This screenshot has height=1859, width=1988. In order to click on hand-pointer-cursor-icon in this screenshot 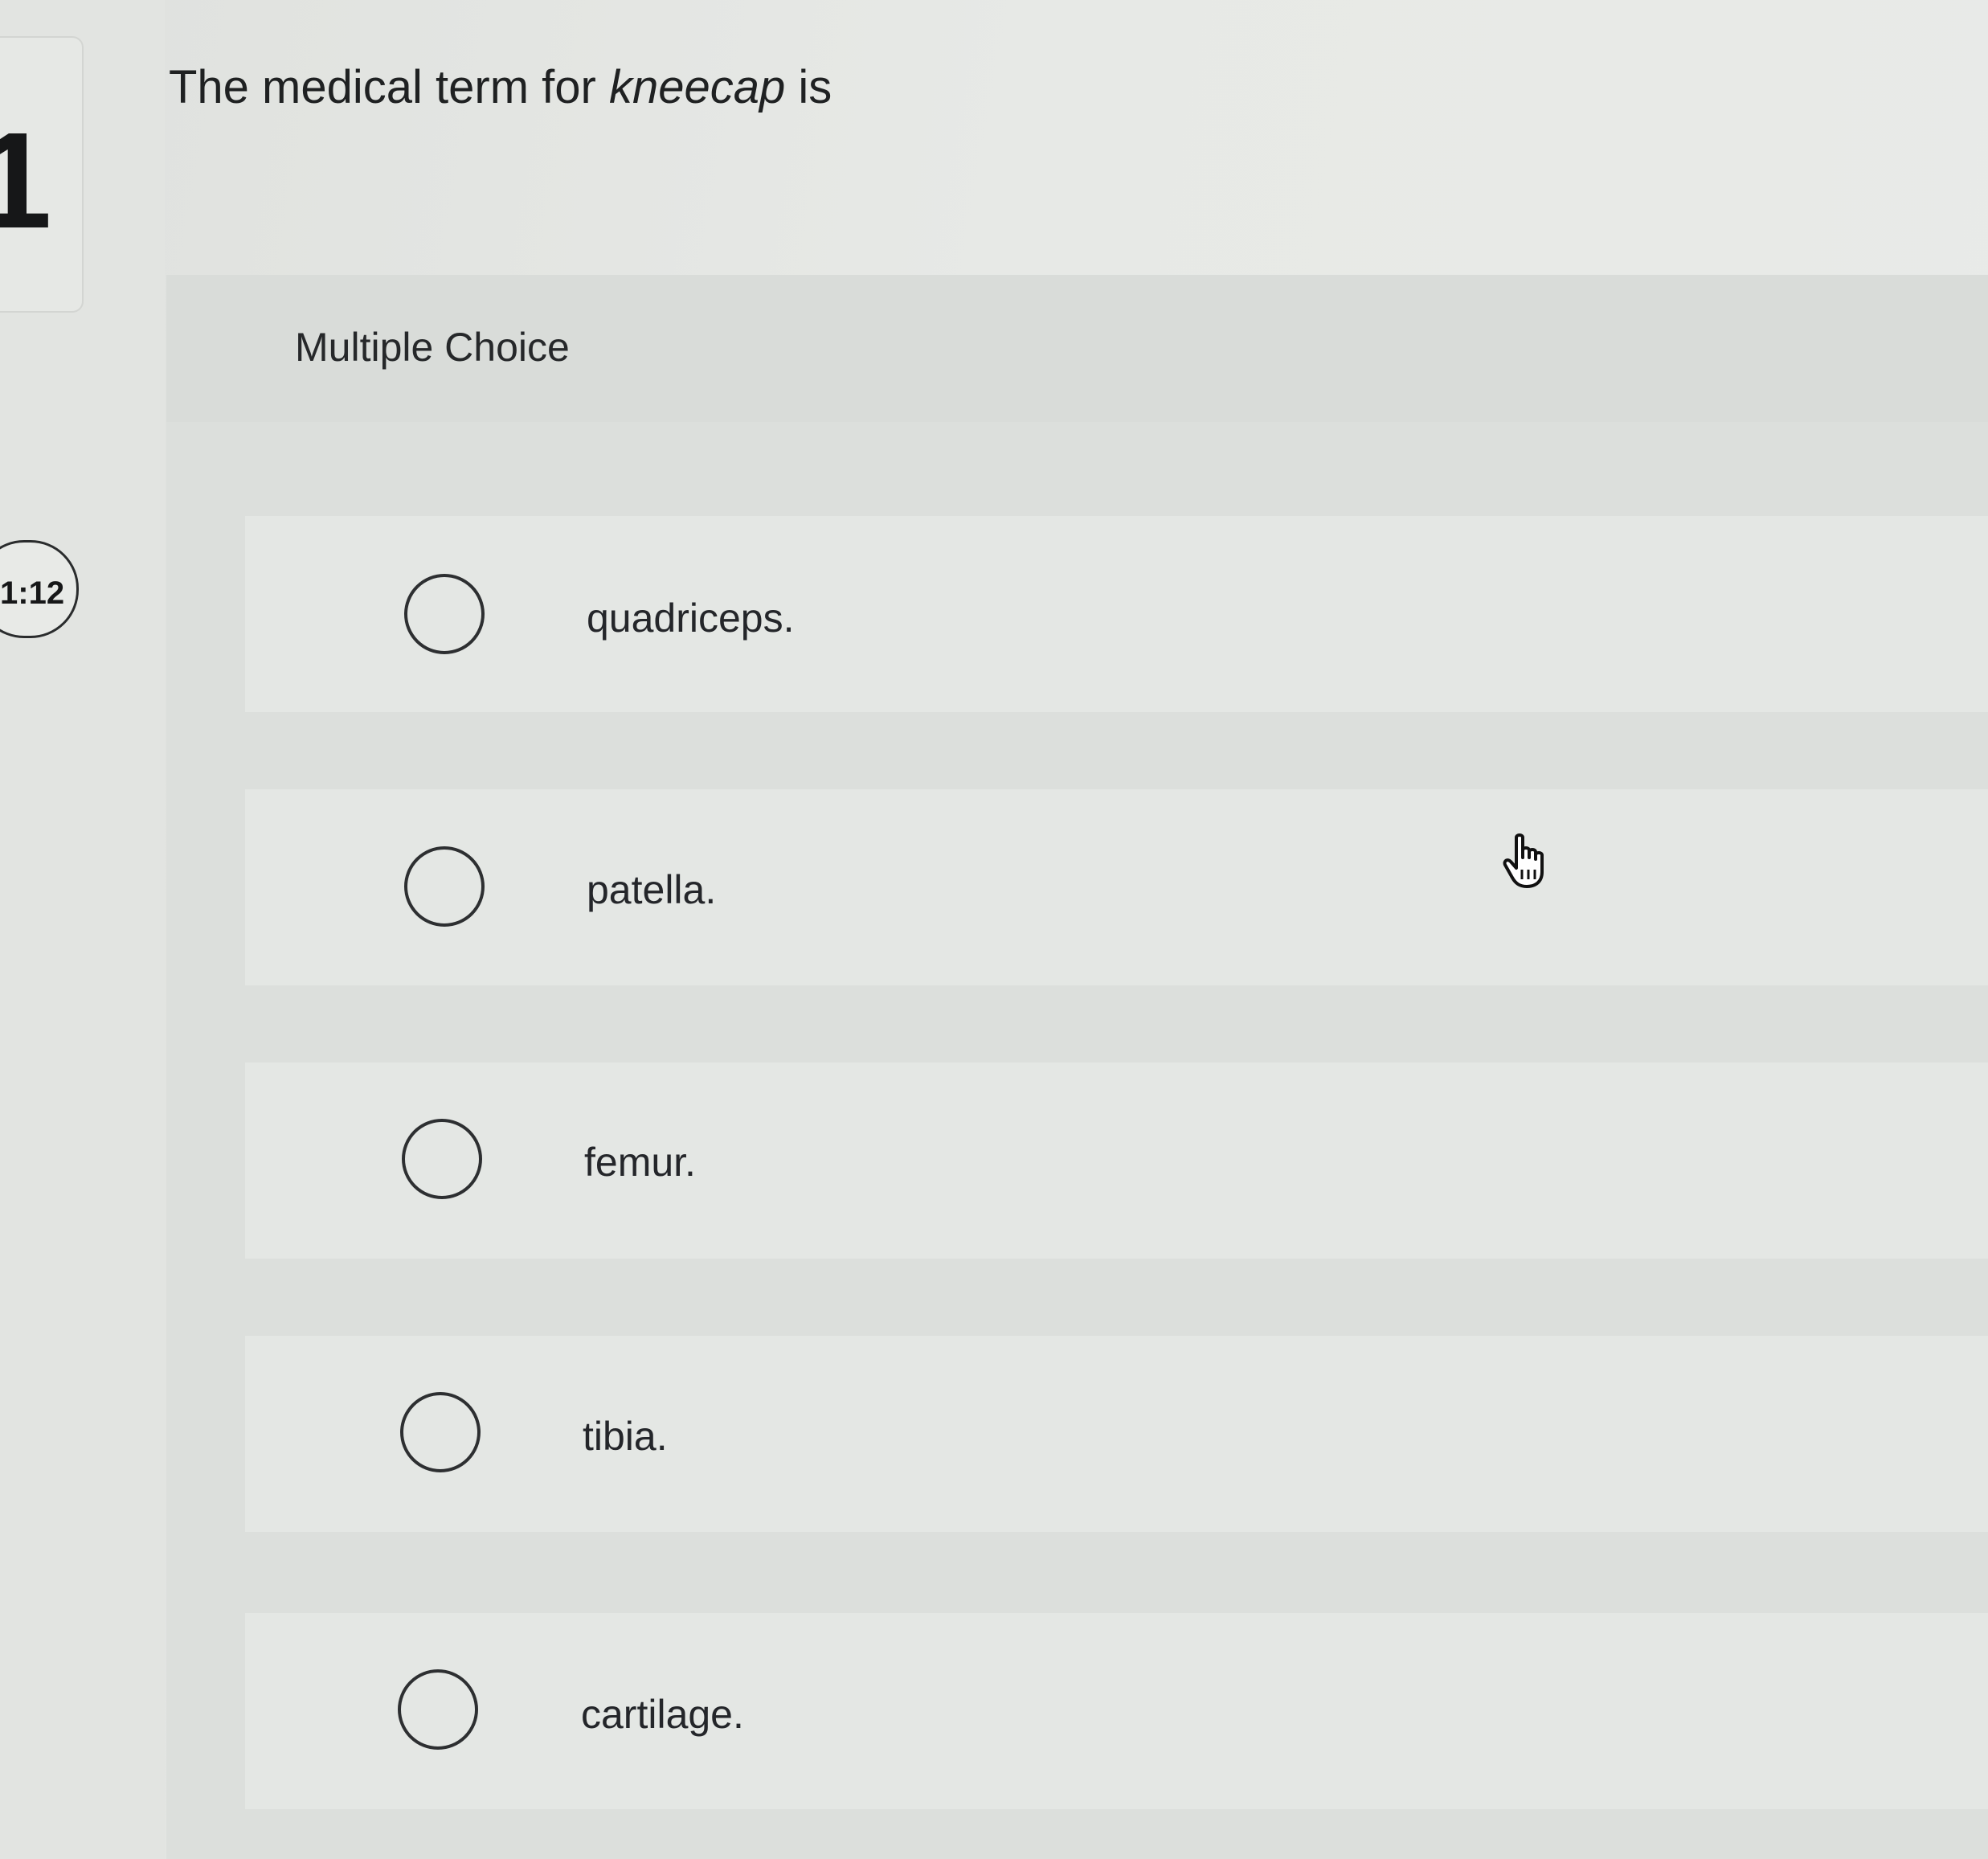, I will do `click(1523, 860)`.